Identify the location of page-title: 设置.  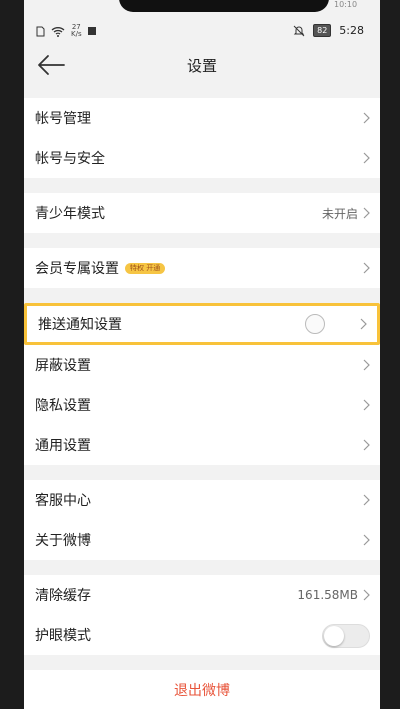
(201, 66).